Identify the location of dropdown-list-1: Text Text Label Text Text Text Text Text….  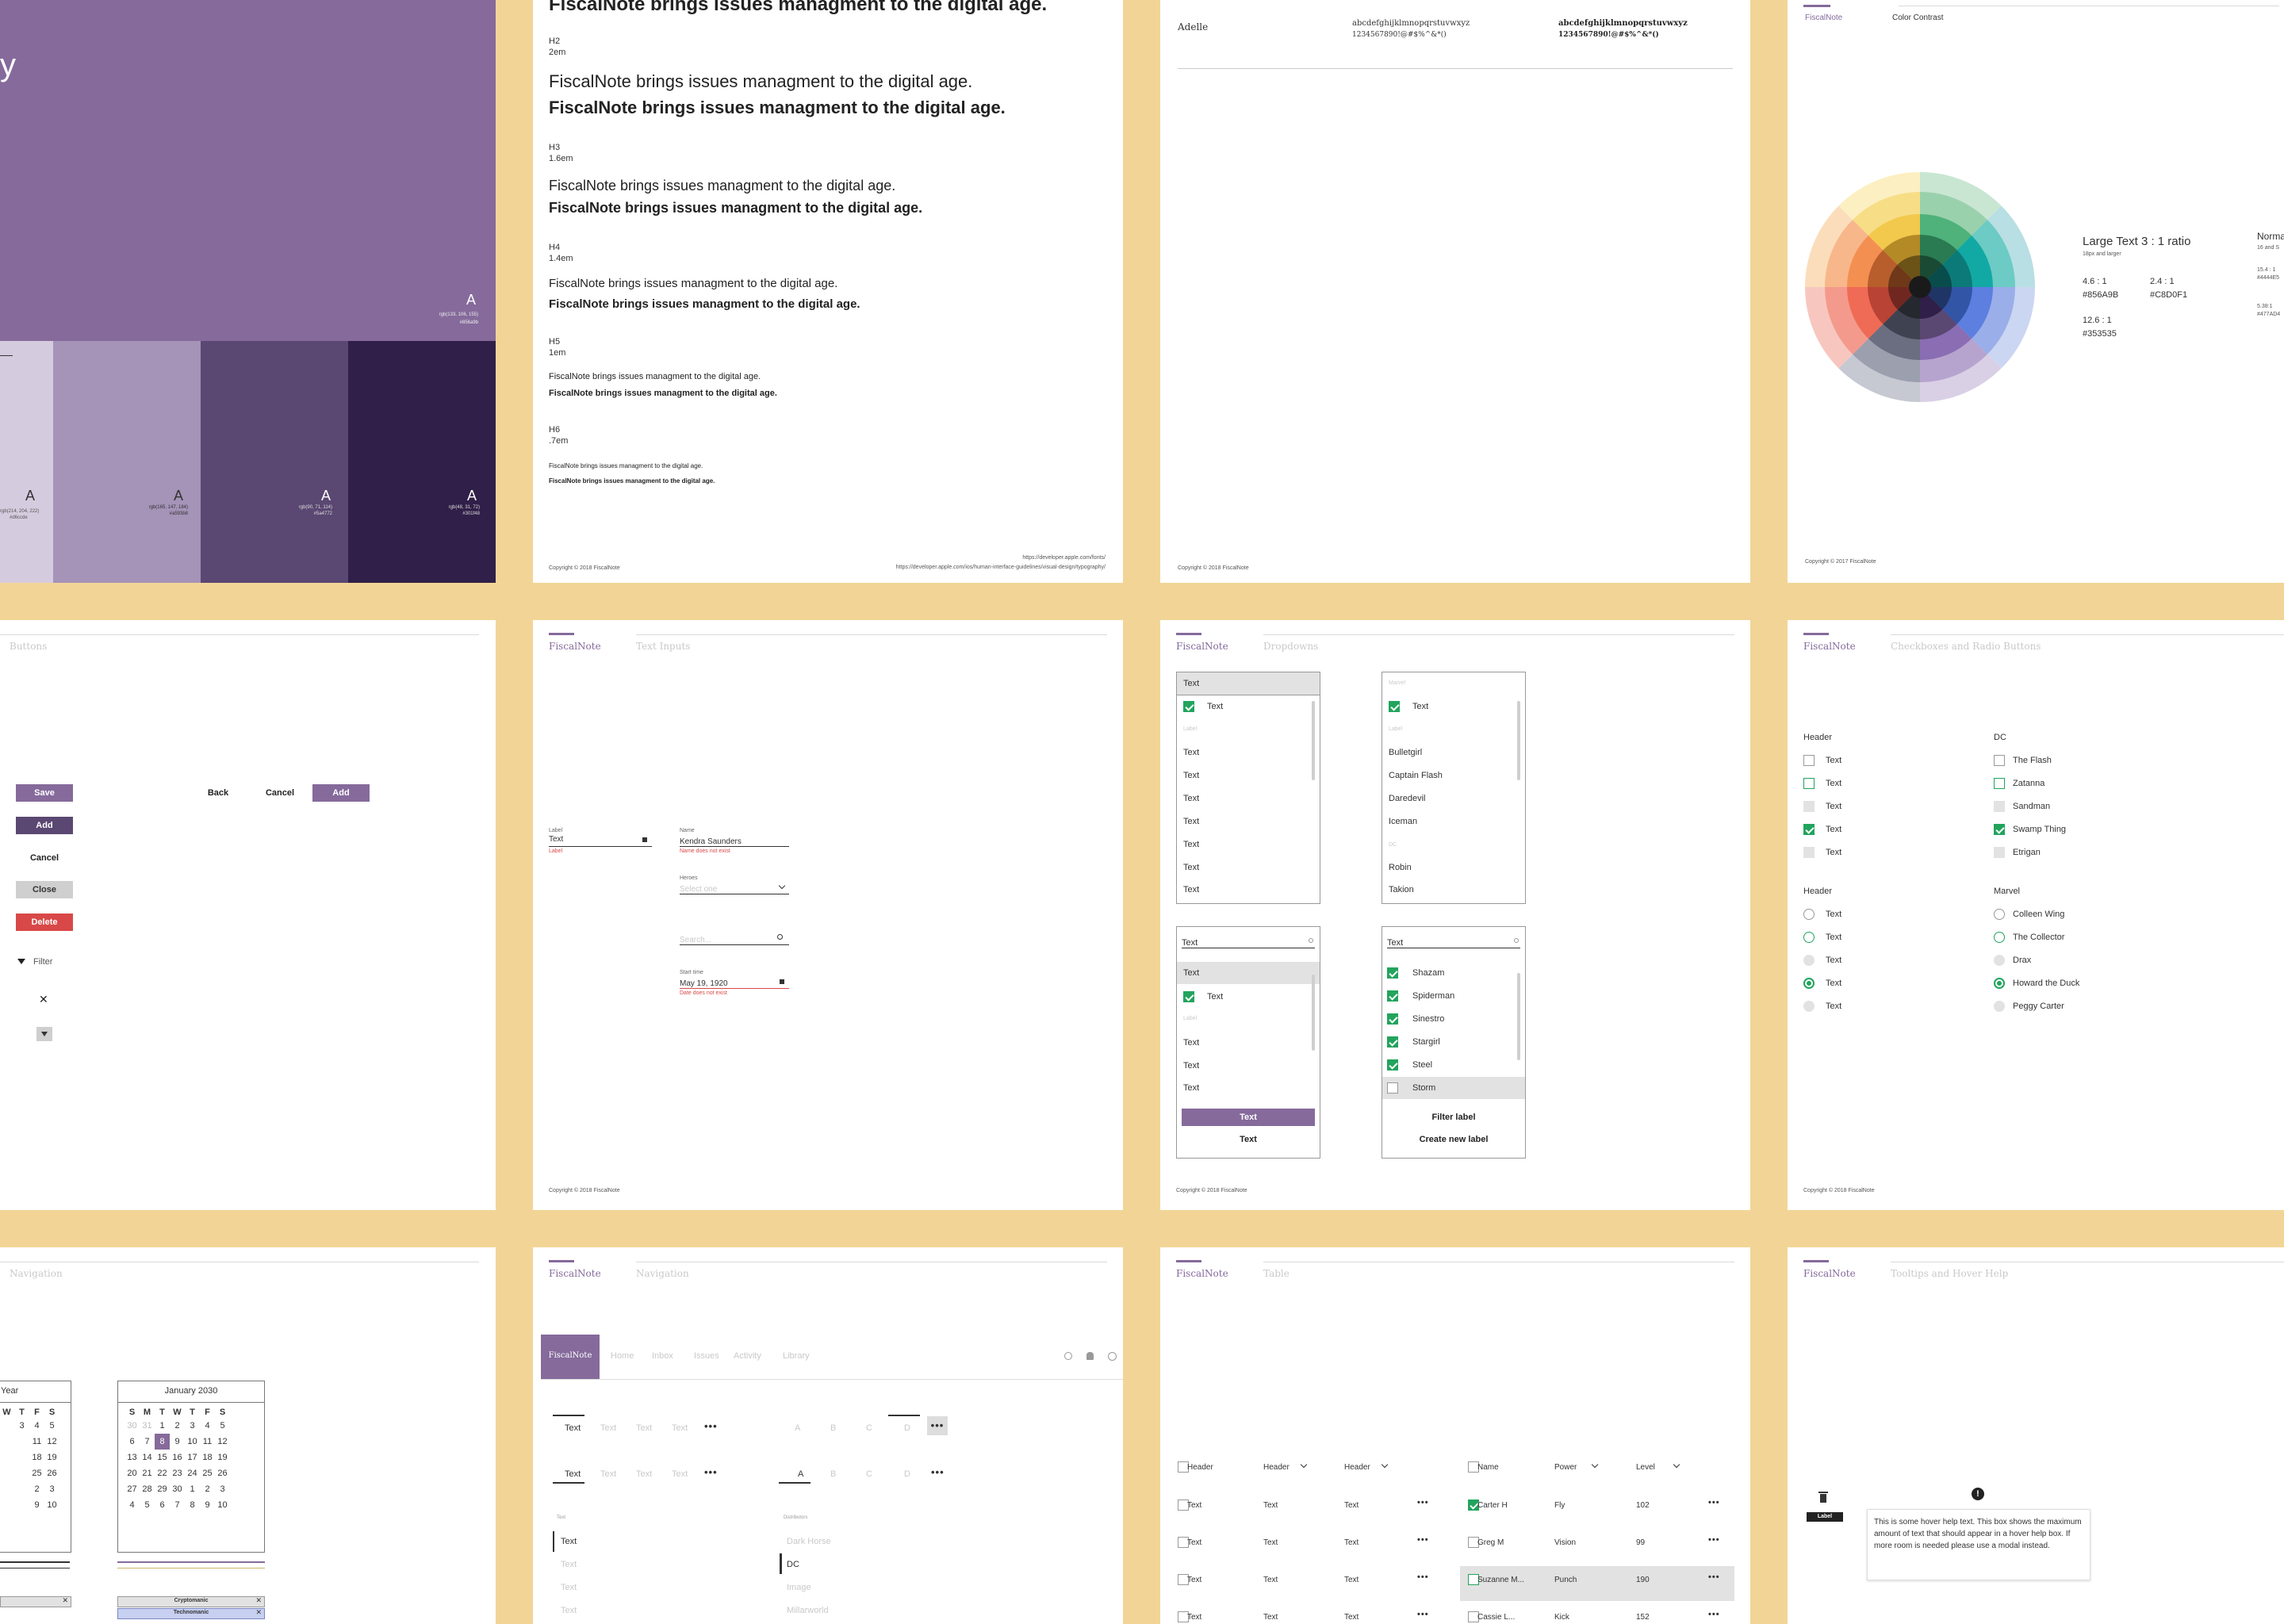
(1248, 788).